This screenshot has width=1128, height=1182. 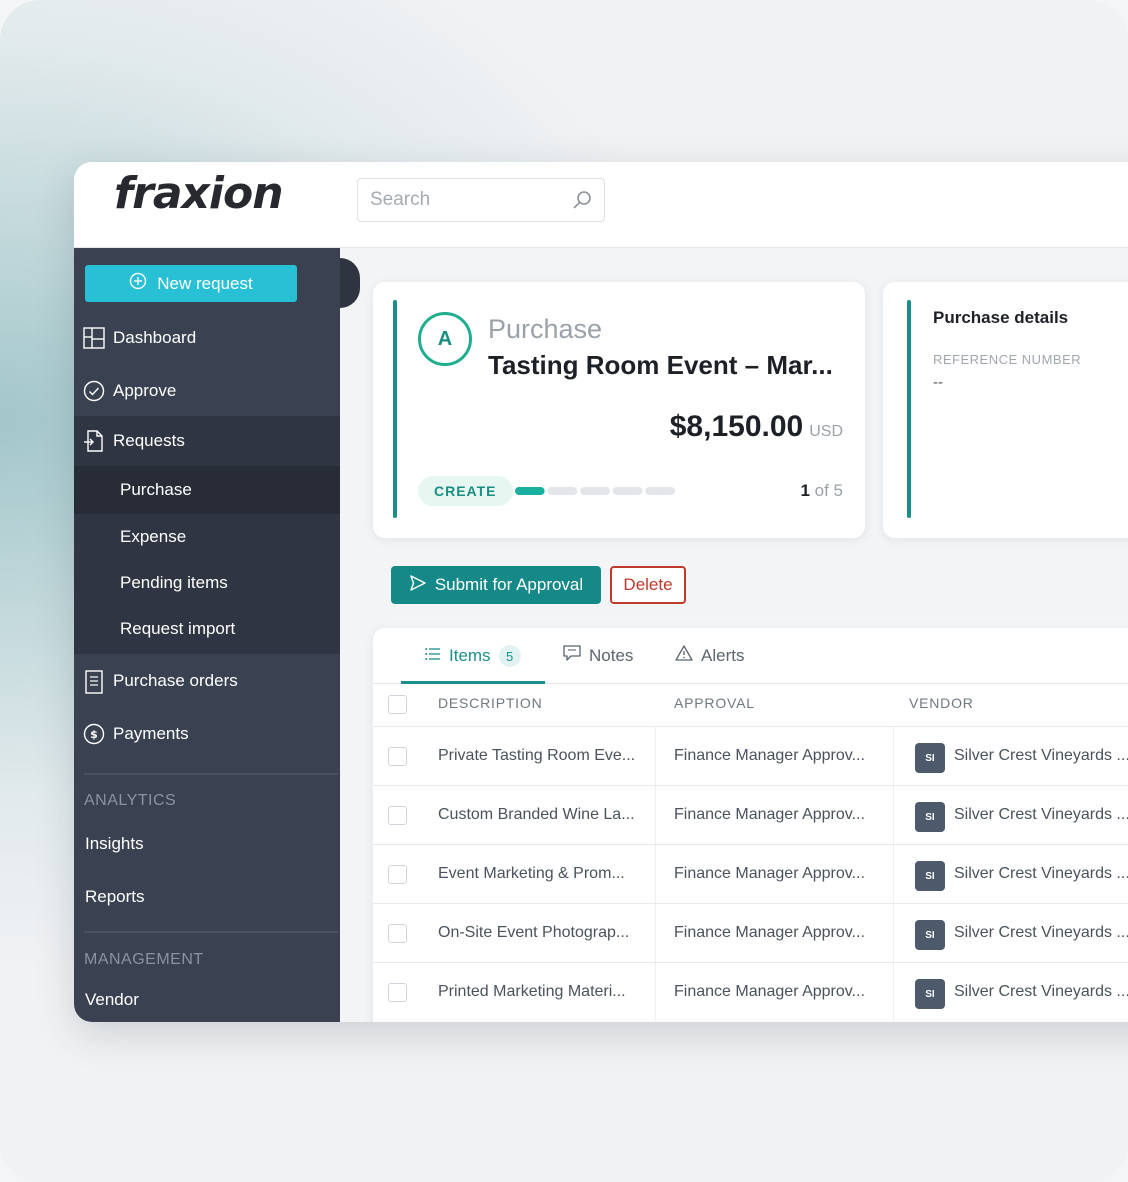 I want to click on sidebar-subitem-pending-items: Pending items, so click(x=174, y=583).